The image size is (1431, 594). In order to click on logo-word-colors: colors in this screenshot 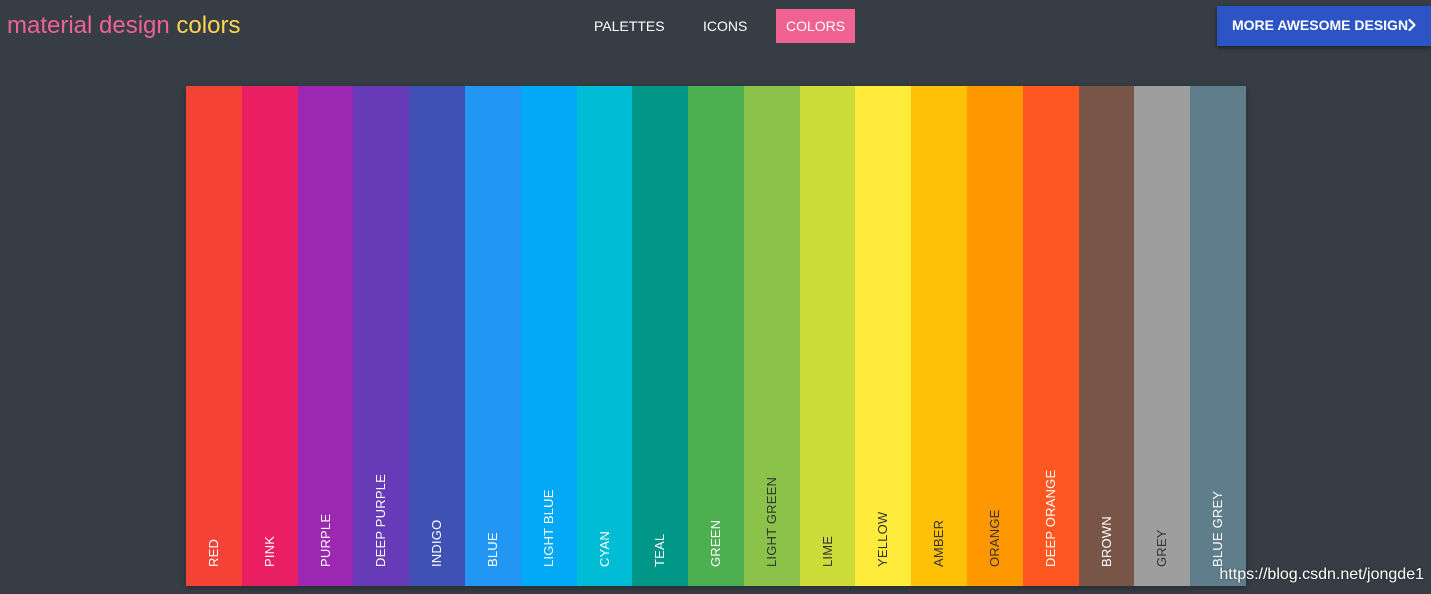, I will do `click(208, 25)`.